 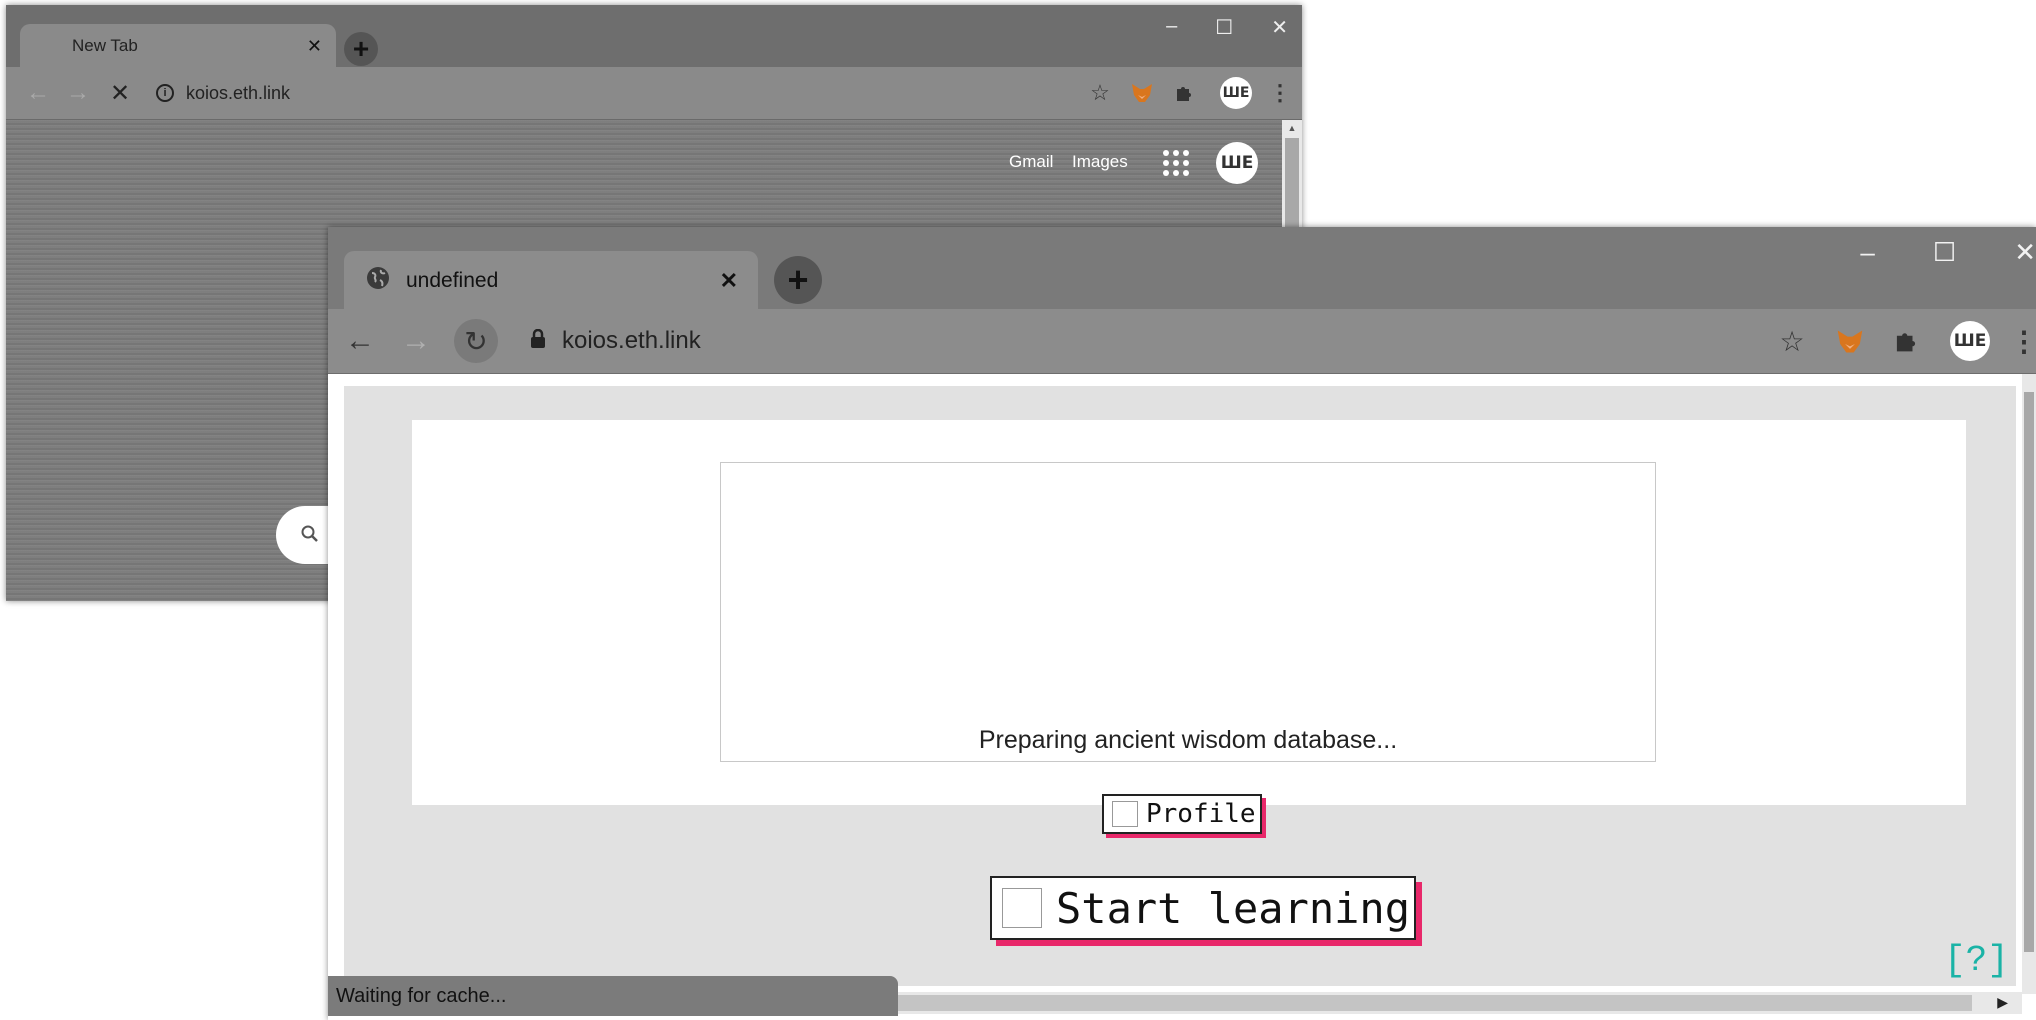 What do you see at coordinates (310, 536) in the screenshot?
I see `search-icon` at bounding box center [310, 536].